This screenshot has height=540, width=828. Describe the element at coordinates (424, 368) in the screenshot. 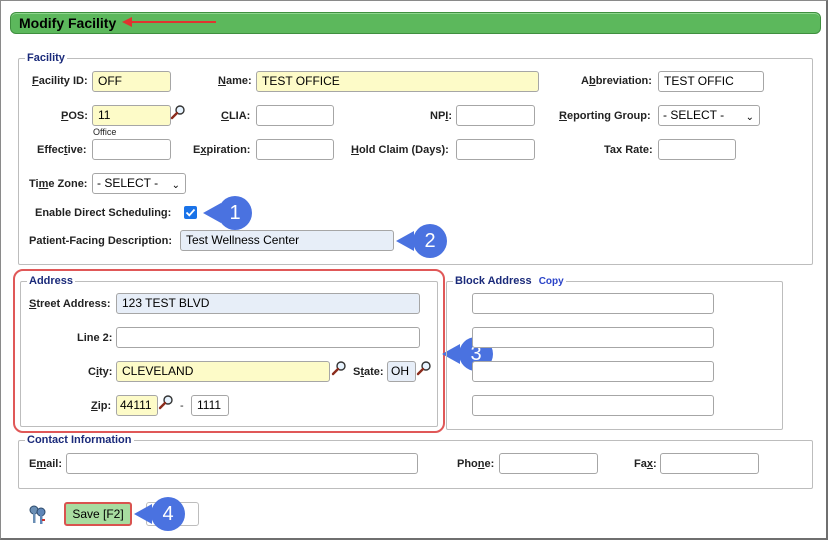

I see `state-magnifier-icon` at that location.